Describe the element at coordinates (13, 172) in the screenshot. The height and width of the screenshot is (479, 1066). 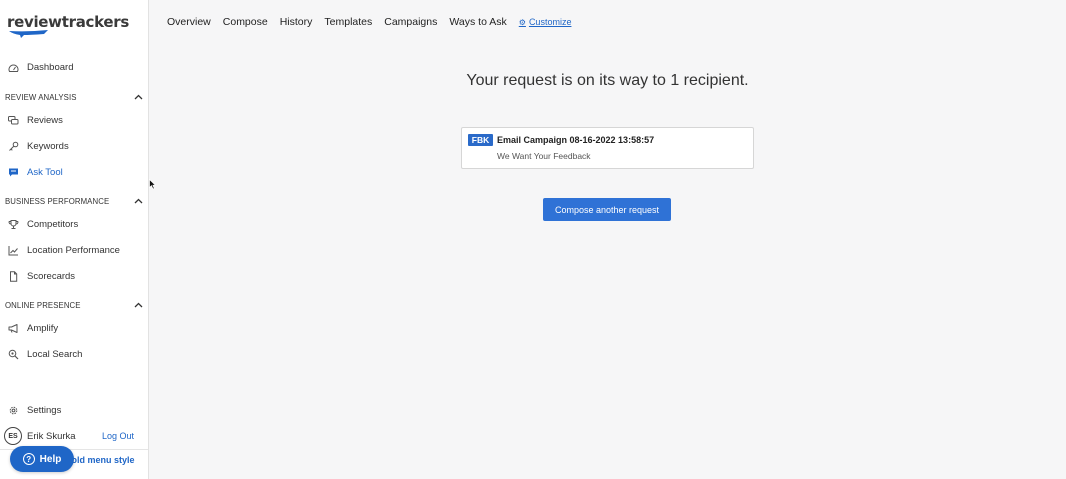
I see `ask-tool-icon` at that location.